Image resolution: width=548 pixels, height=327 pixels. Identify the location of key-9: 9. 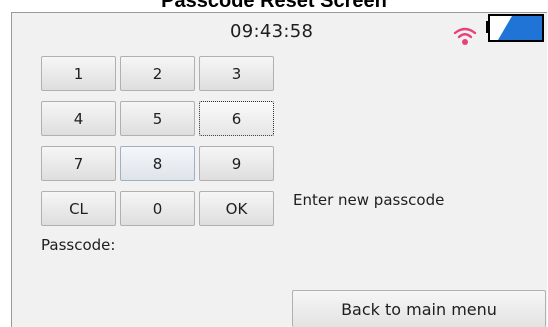
(236, 163).